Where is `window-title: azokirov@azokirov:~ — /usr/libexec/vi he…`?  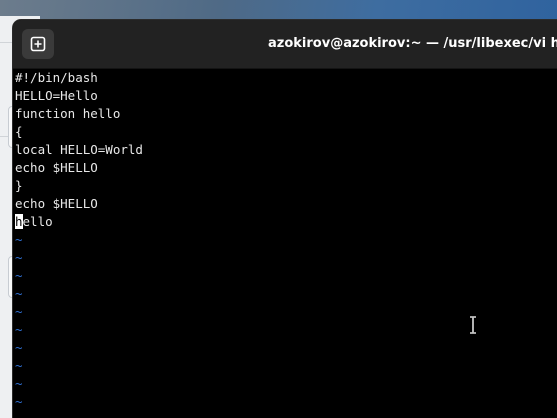
window-title: azokirov@azokirov:~ — /usr/libexec/vi he… is located at coordinates (412, 43).